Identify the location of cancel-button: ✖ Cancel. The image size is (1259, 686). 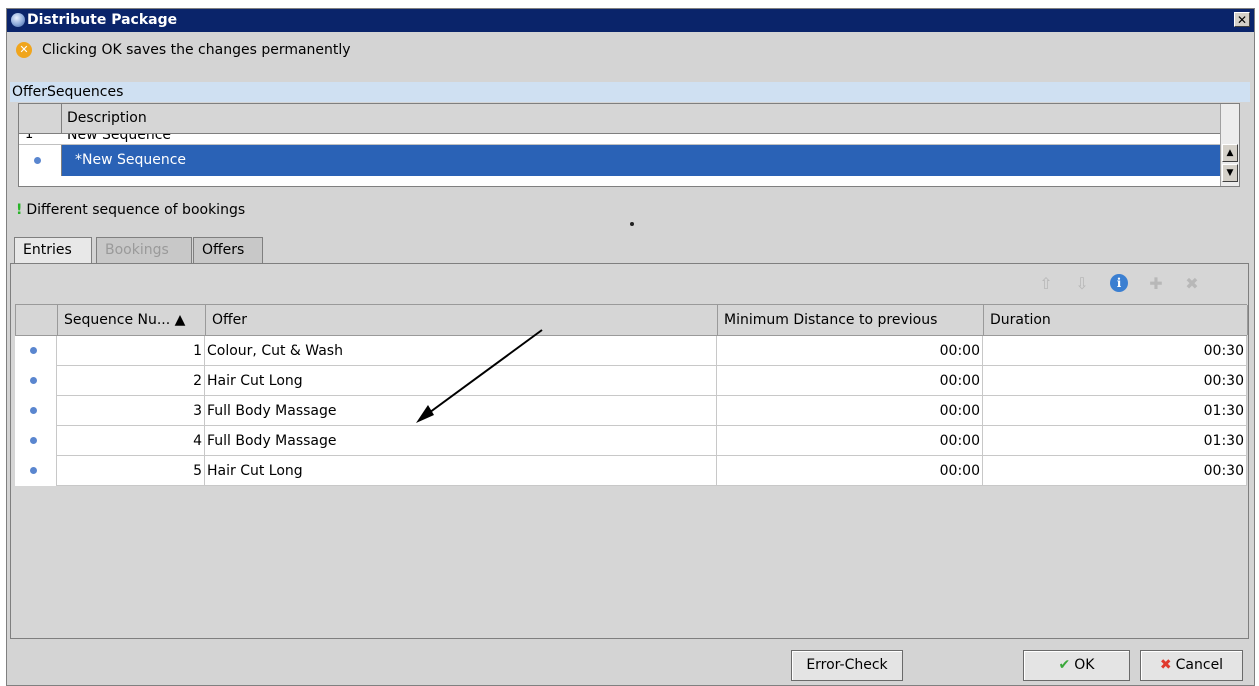
(1191, 665).